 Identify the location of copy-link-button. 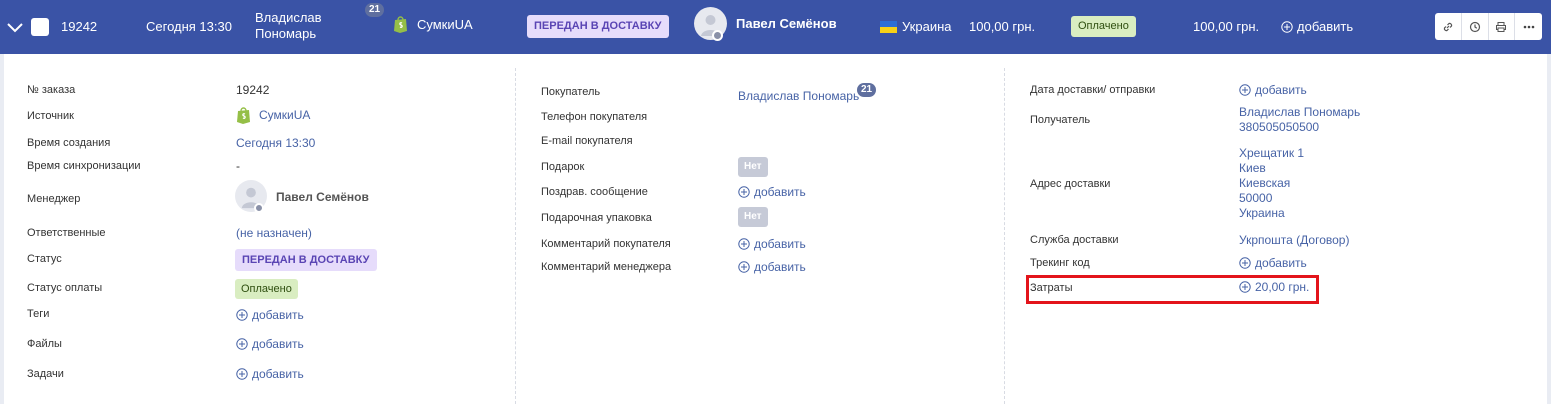
(1448, 26).